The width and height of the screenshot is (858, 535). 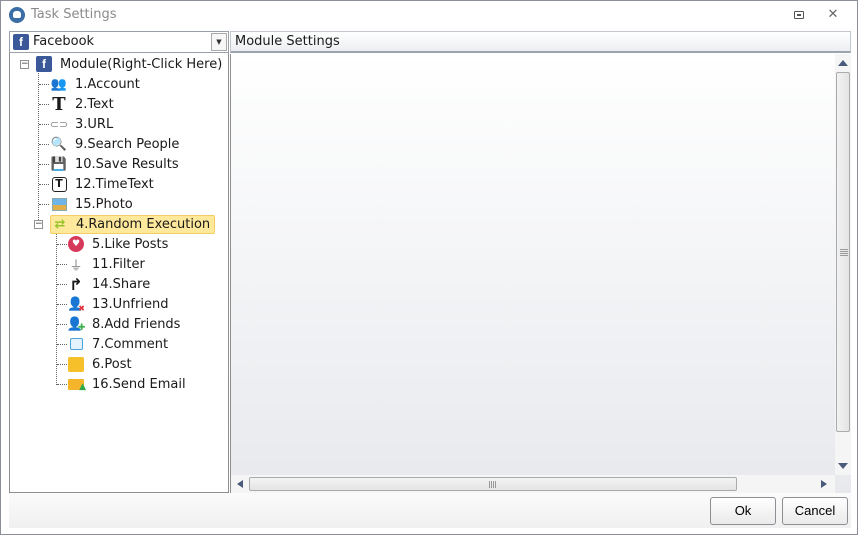 I want to click on share-icon: ↱, so click(x=76, y=284).